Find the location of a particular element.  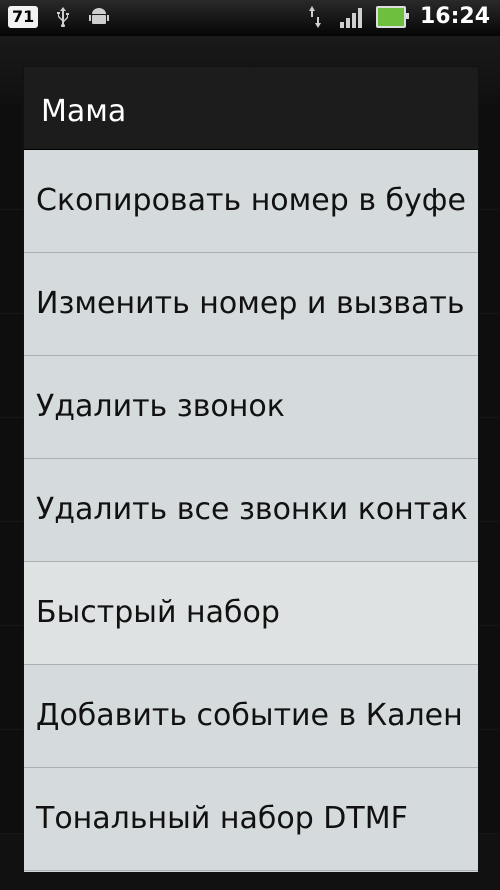

data-transfer-icon is located at coordinates (315, 16).